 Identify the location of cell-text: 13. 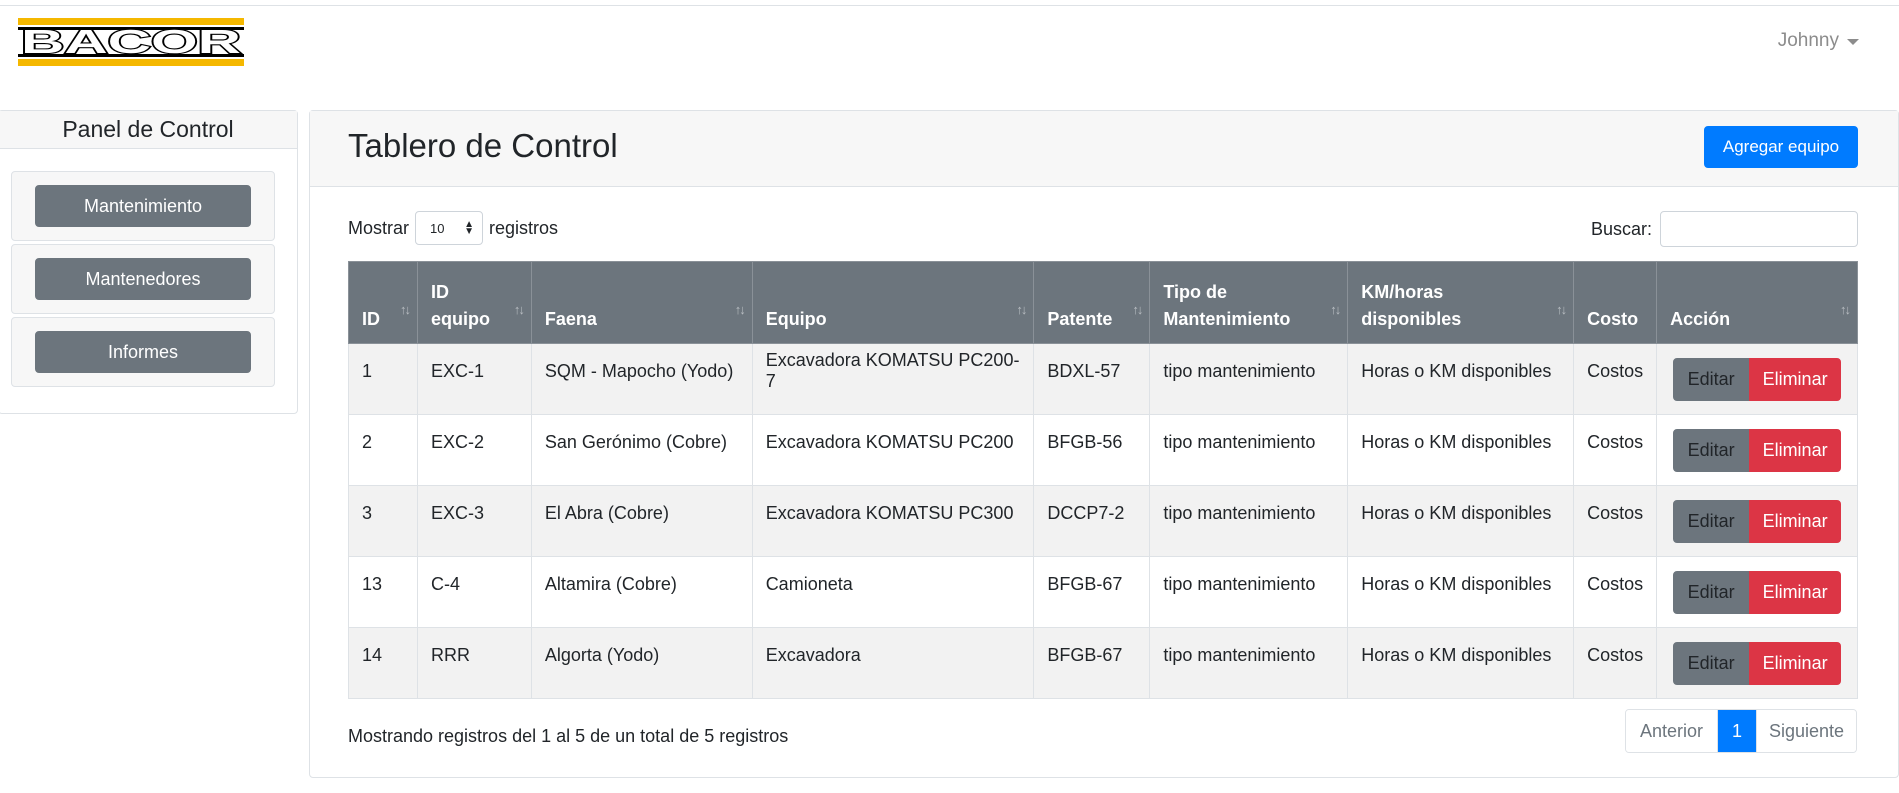
(372, 583).